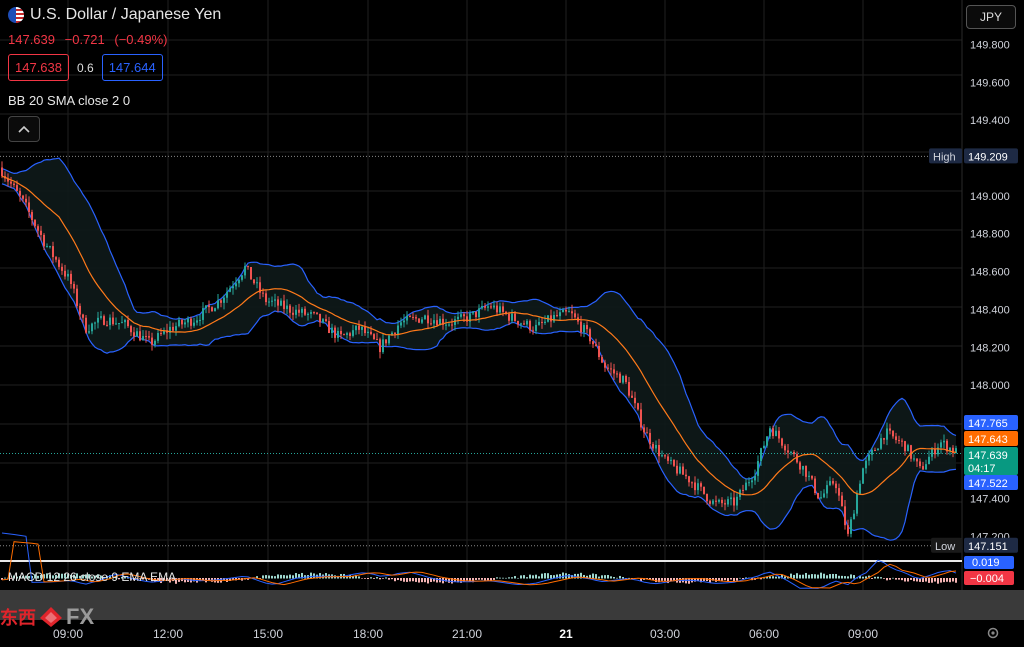 The width and height of the screenshot is (1024, 647). Describe the element at coordinates (991, 17) in the screenshot. I see `currency-selector: JPY` at that location.